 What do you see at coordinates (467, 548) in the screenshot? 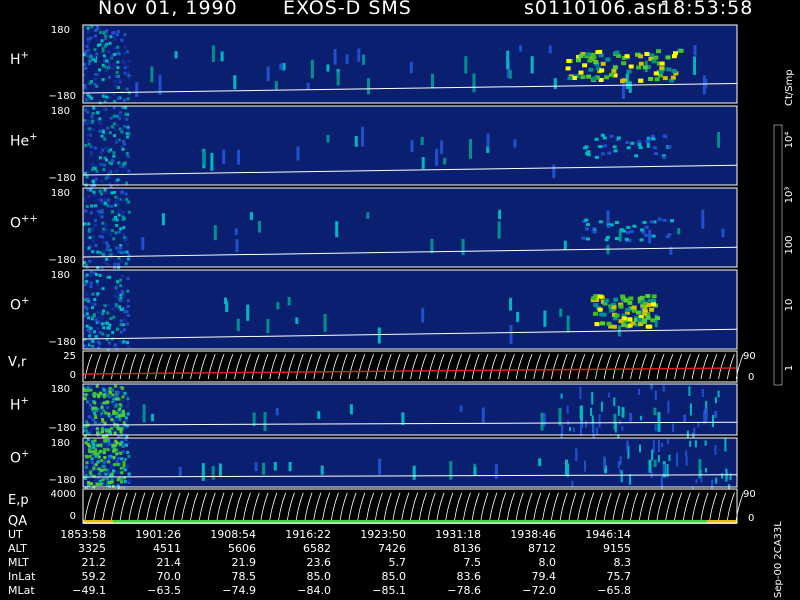
I see `footer-value: 8136` at bounding box center [467, 548].